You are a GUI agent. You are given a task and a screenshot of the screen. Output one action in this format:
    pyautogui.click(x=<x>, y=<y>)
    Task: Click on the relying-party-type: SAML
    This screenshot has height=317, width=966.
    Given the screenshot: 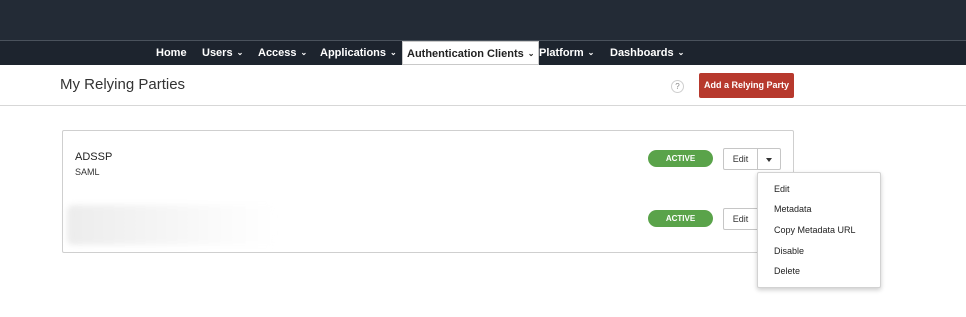 What is the action you would take?
    pyautogui.click(x=87, y=172)
    